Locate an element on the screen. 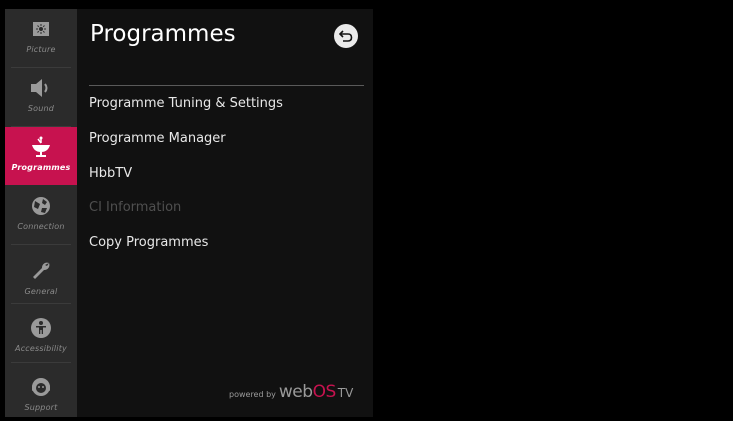  speaker-icon is located at coordinates (41, 88).